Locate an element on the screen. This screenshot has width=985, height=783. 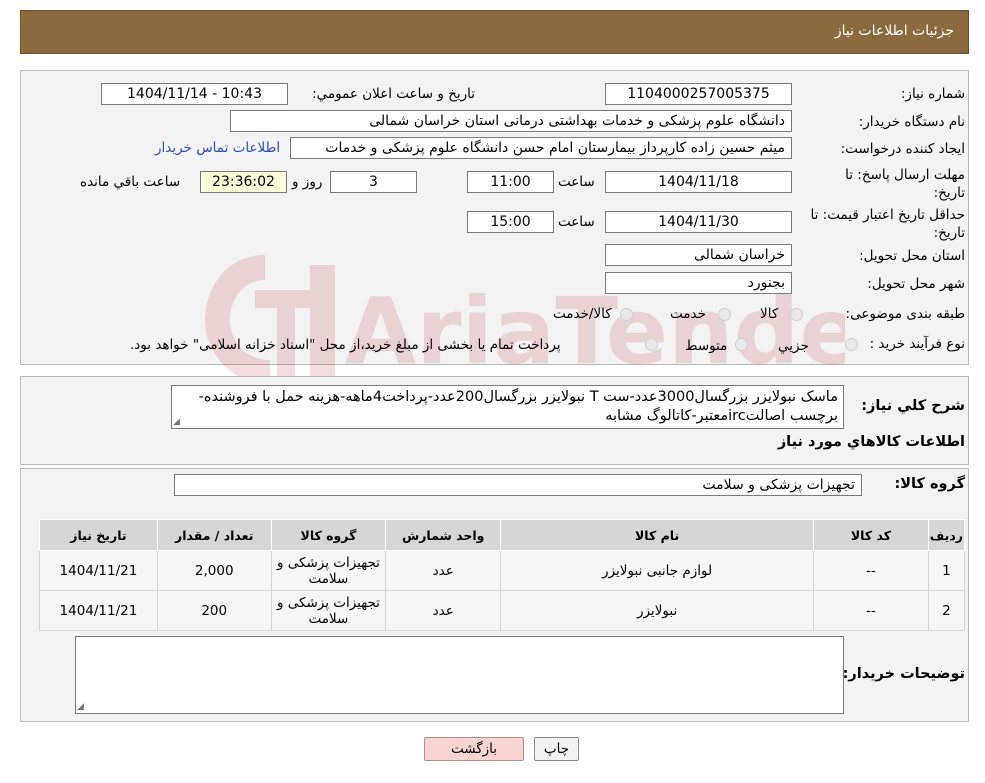
buyer-notes-label: توضيحات خريدار: is located at coordinates (903, 674).